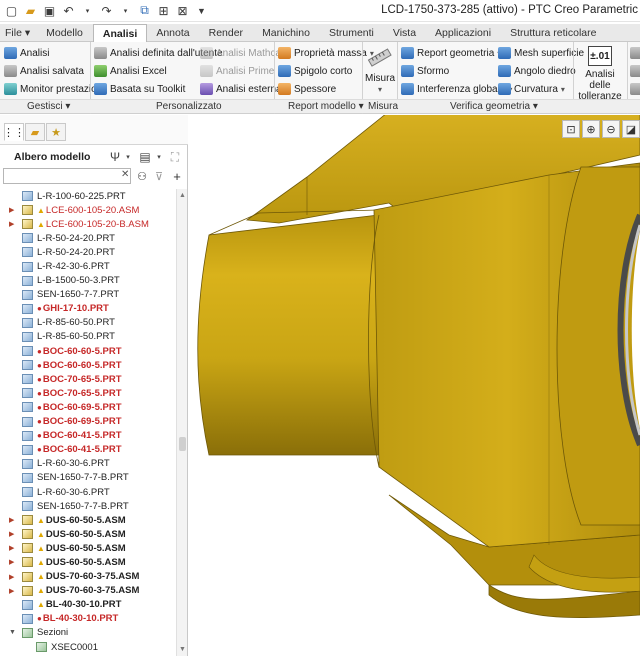  I want to click on analisi-salvata-button: Analisi salvata, so click(44, 71).